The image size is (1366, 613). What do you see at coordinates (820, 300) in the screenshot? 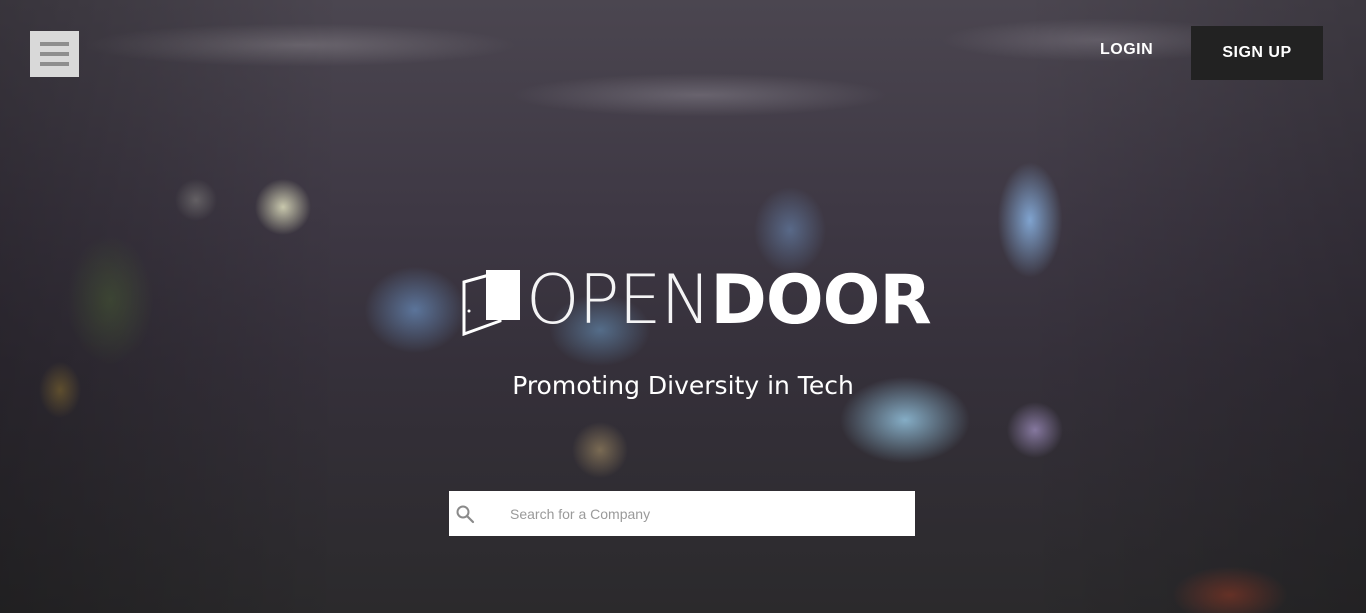
I see `logo-text-door: DOOR` at bounding box center [820, 300].